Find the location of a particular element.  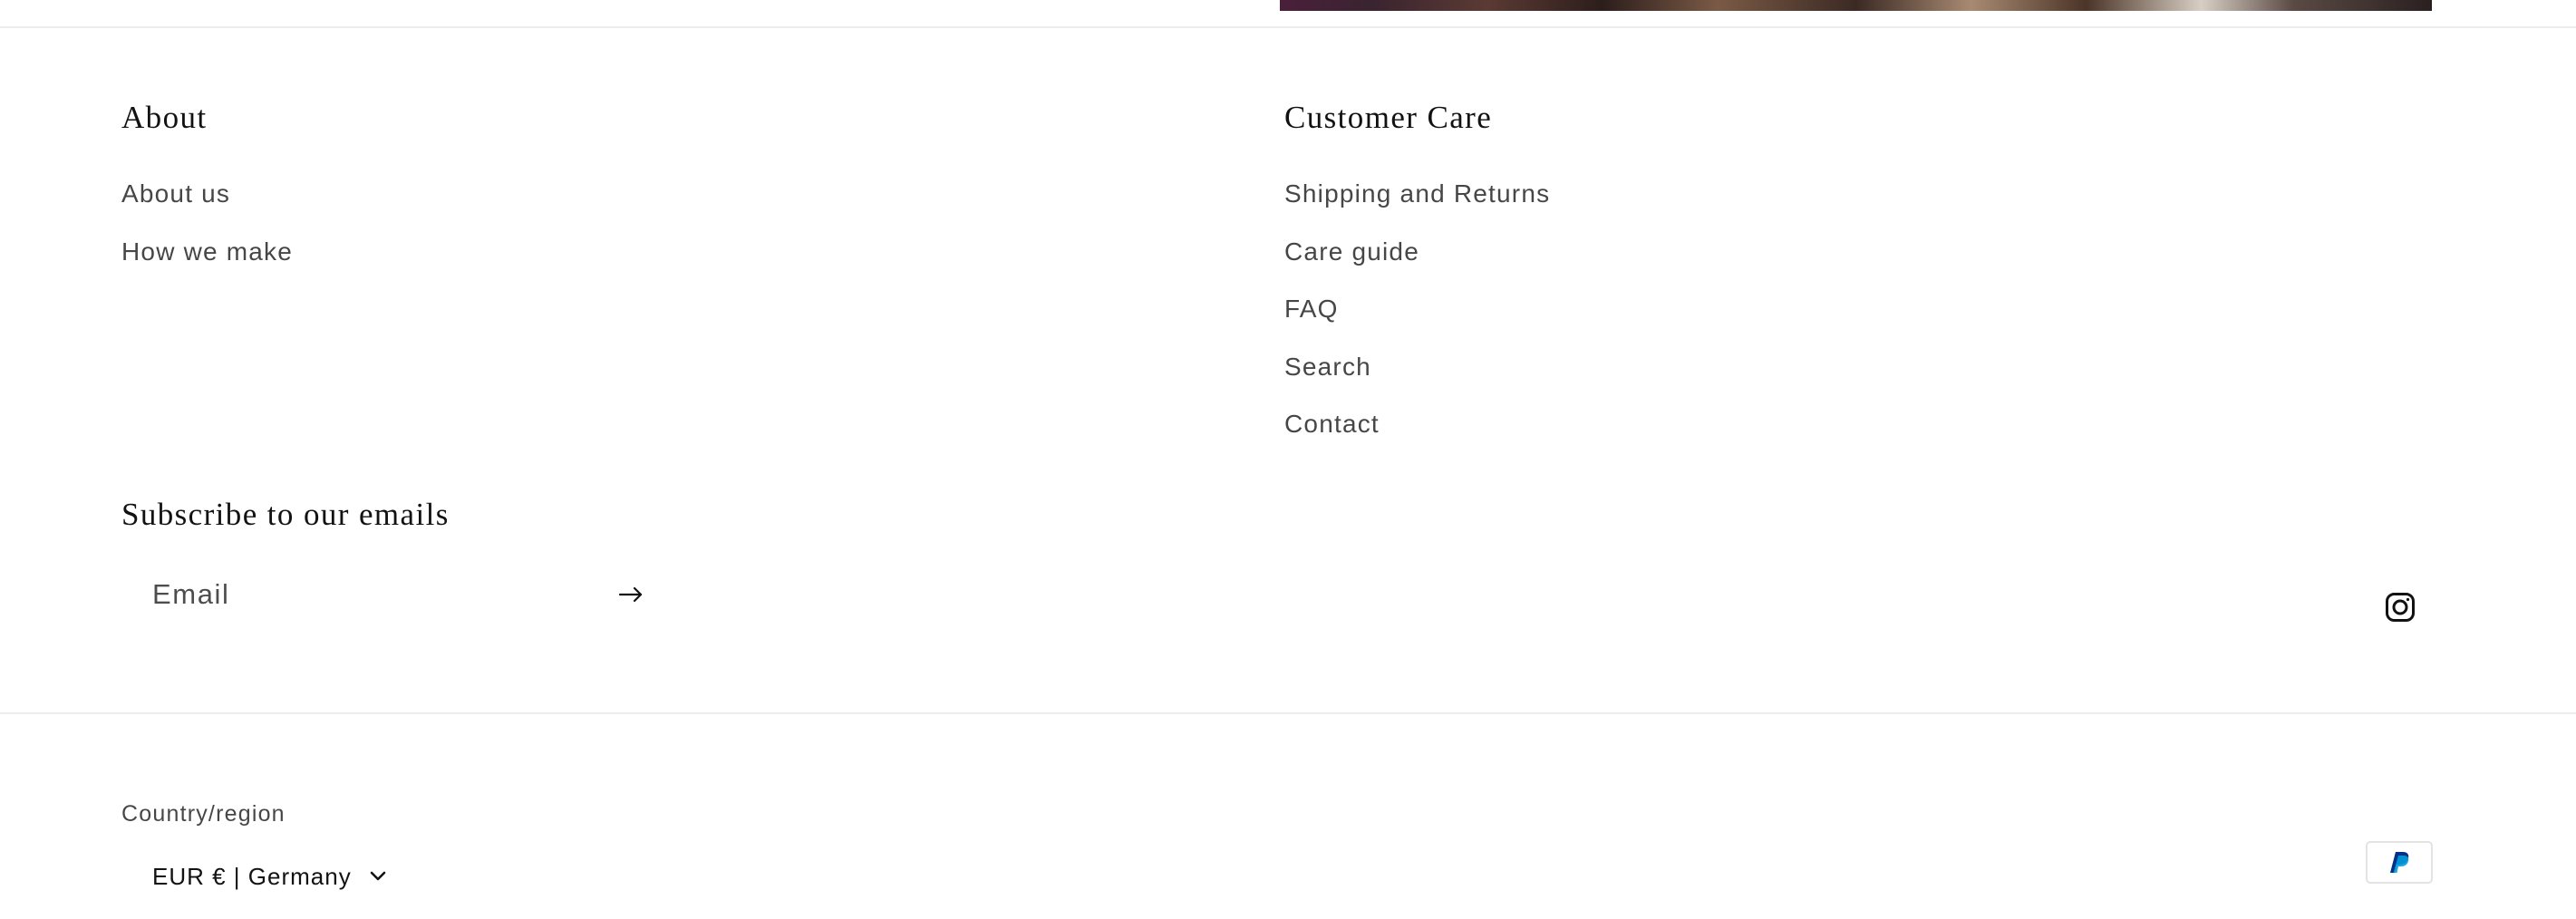

payment-method is located at coordinates (2399, 862).